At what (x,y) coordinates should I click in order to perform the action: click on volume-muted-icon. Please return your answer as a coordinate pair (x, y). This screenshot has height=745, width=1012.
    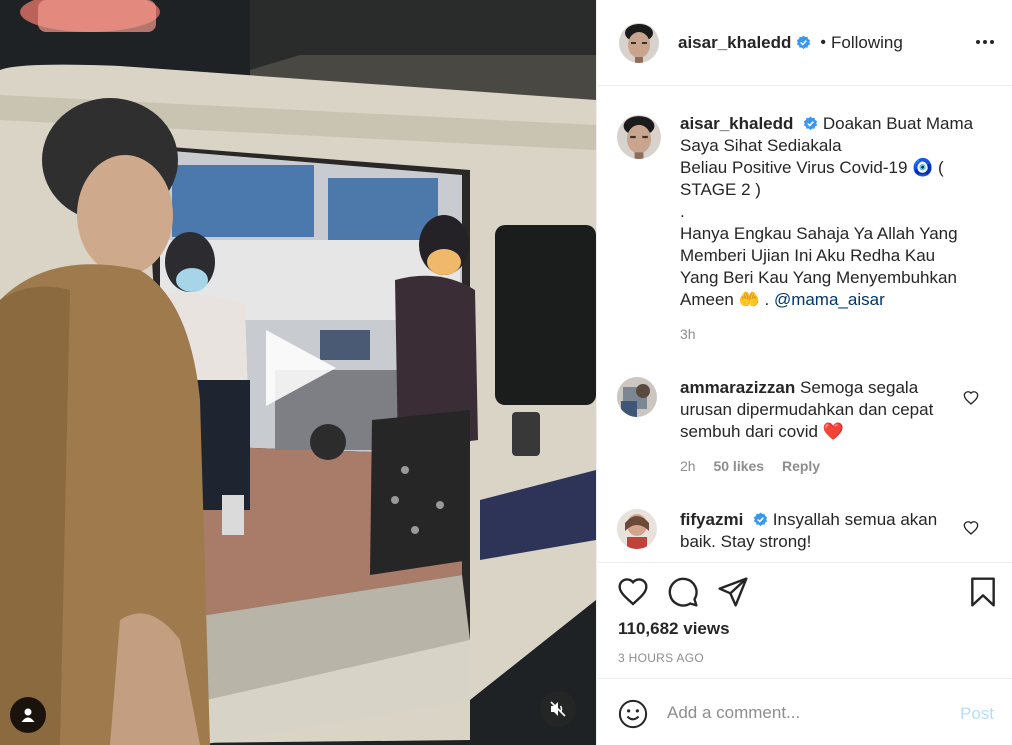
    Looking at the image, I should click on (558, 709).